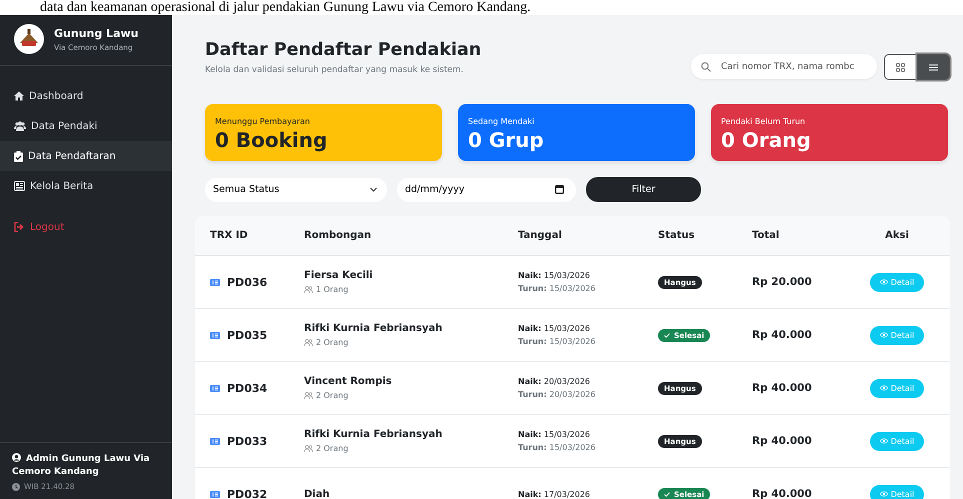 The height and width of the screenshot is (499, 963). I want to click on column-header: TRX ID, so click(229, 235).